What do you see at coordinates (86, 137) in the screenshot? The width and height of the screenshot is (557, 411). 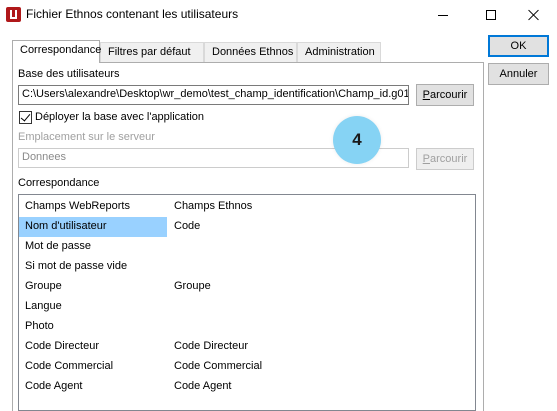 I see `server-label: Emplacement sur le serveur` at bounding box center [86, 137].